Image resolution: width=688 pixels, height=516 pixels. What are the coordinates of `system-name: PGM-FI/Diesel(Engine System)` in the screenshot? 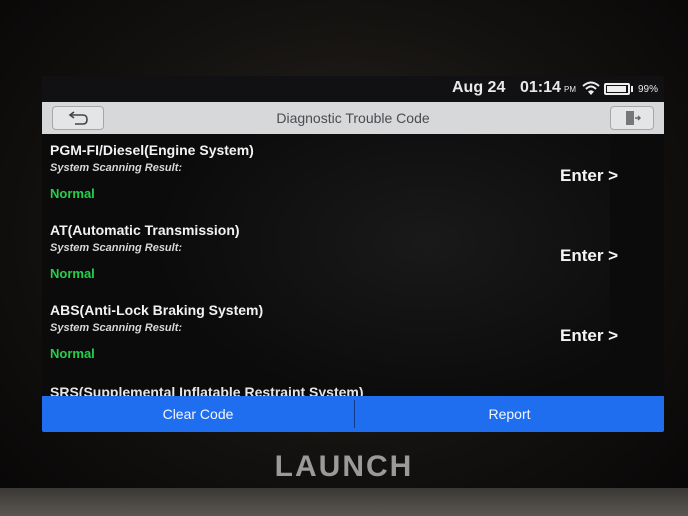 It's located at (152, 150).